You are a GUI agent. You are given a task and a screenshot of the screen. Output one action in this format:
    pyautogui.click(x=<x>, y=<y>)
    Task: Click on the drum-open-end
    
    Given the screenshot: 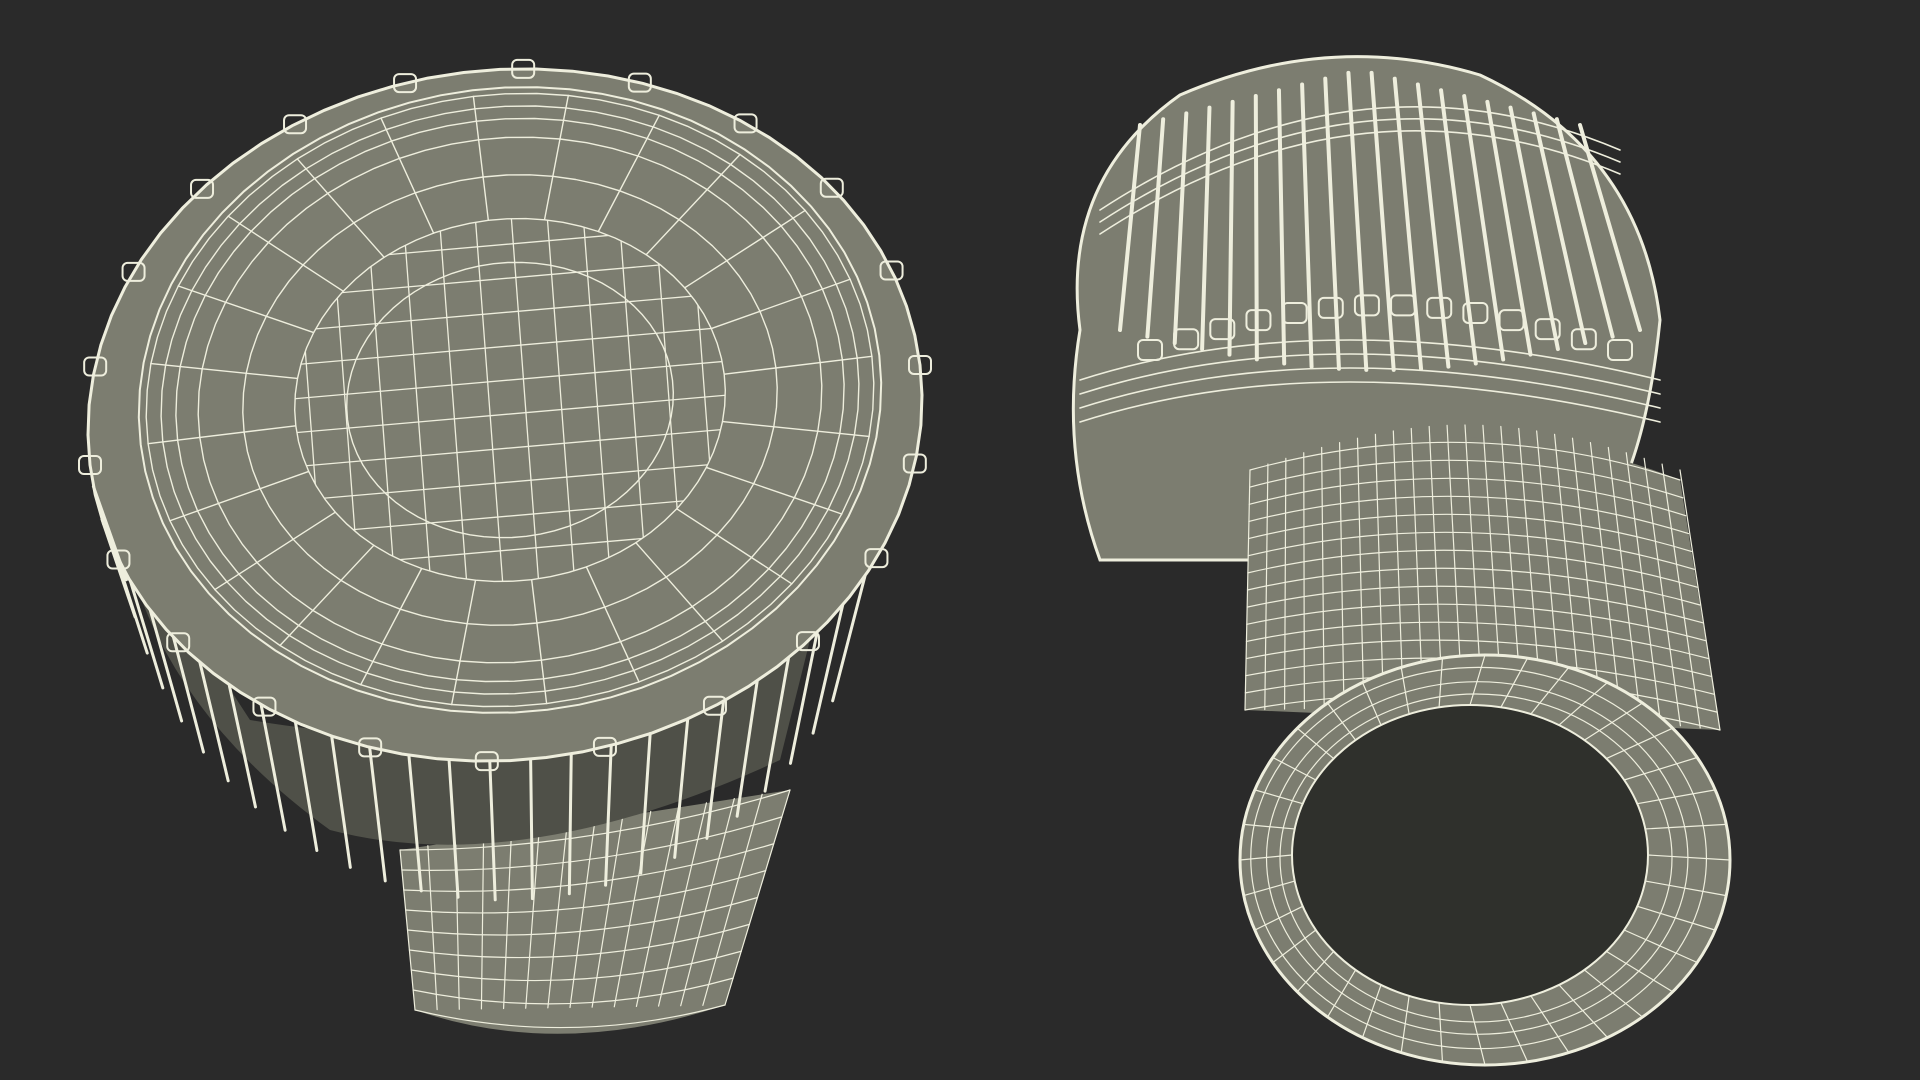 What is the action you would take?
    pyautogui.click(x=1485, y=860)
    